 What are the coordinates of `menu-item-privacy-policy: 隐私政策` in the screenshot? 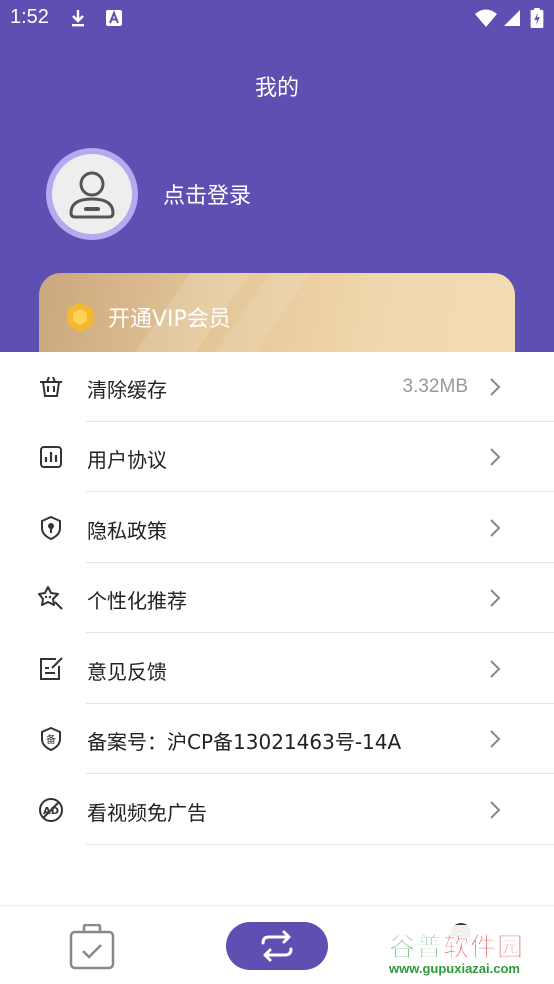 It's located at (277, 528).